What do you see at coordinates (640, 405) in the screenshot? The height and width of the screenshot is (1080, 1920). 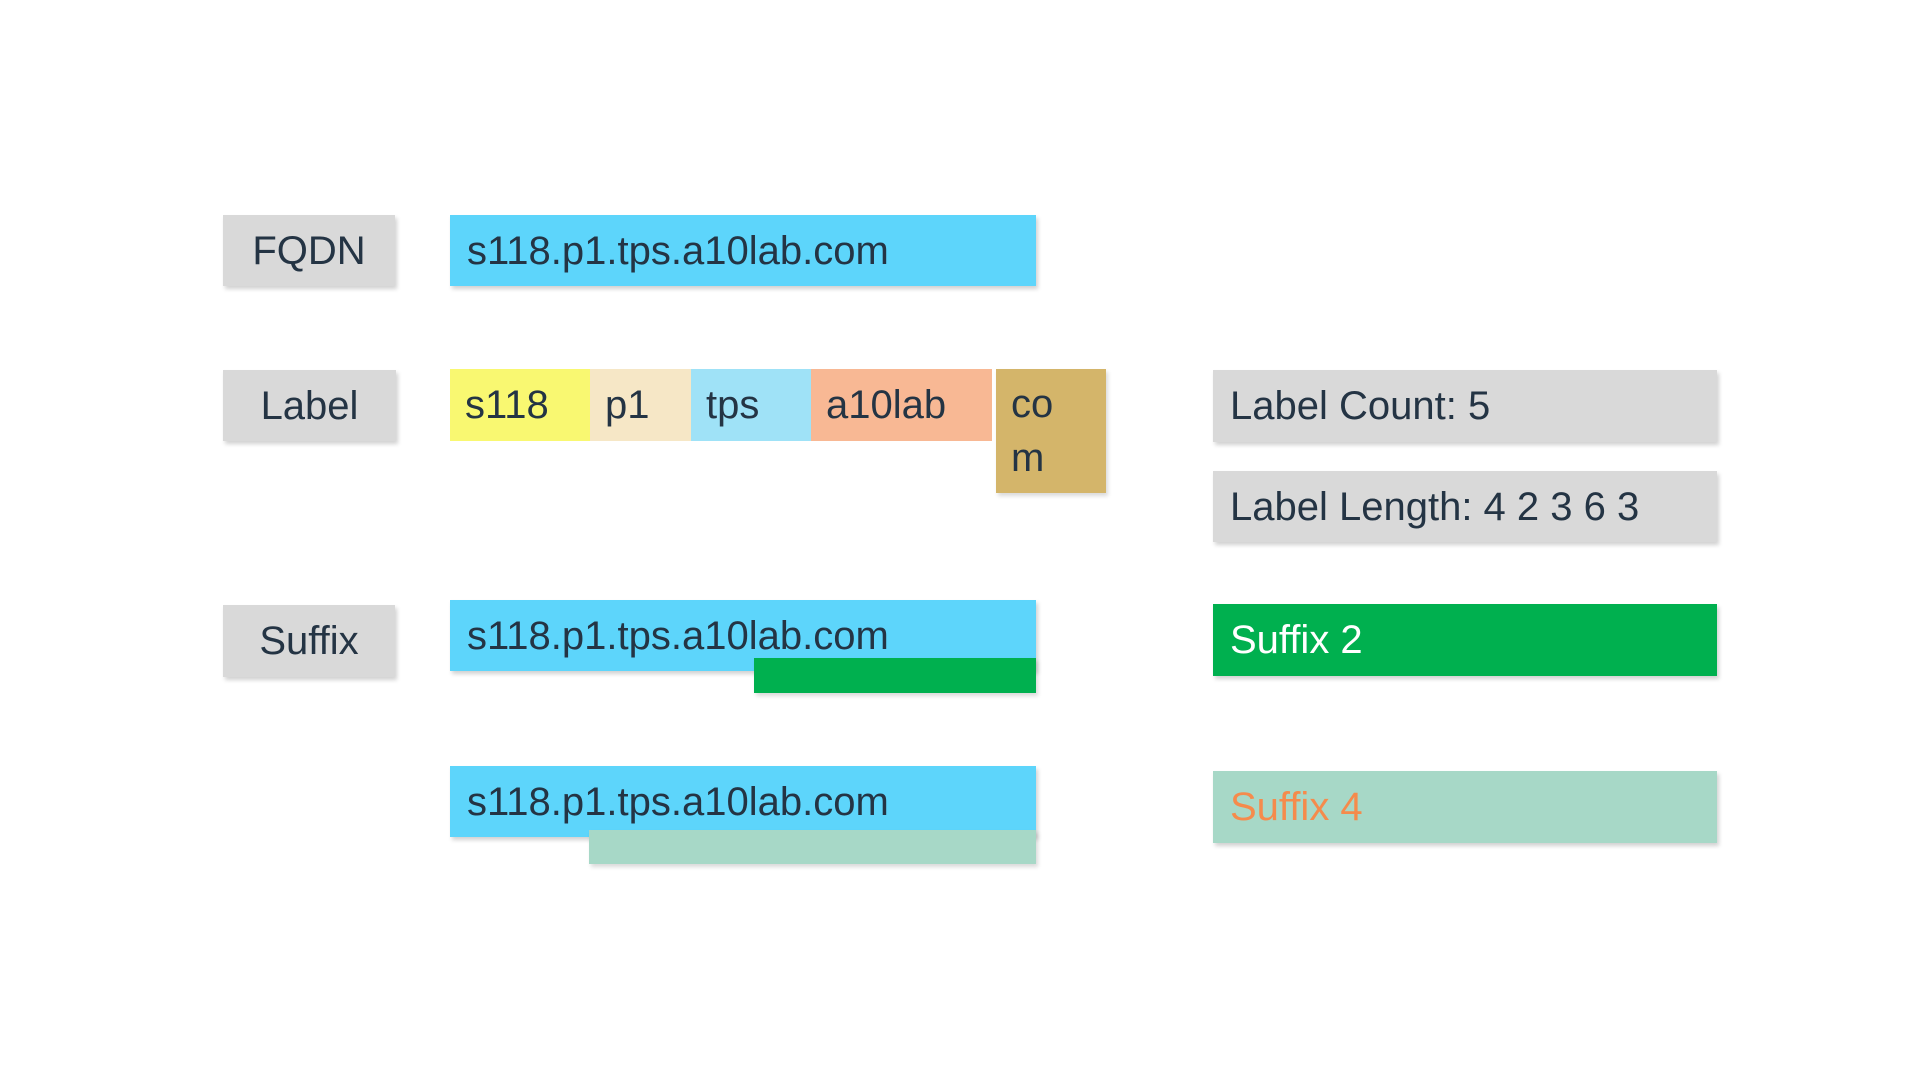 I see `label-segment: p1` at bounding box center [640, 405].